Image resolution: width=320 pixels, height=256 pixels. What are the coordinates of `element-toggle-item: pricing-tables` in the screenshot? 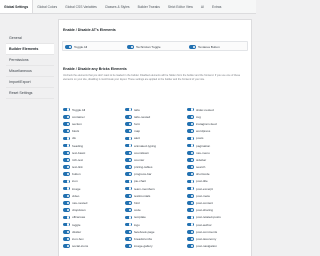 It's located at (156, 167).